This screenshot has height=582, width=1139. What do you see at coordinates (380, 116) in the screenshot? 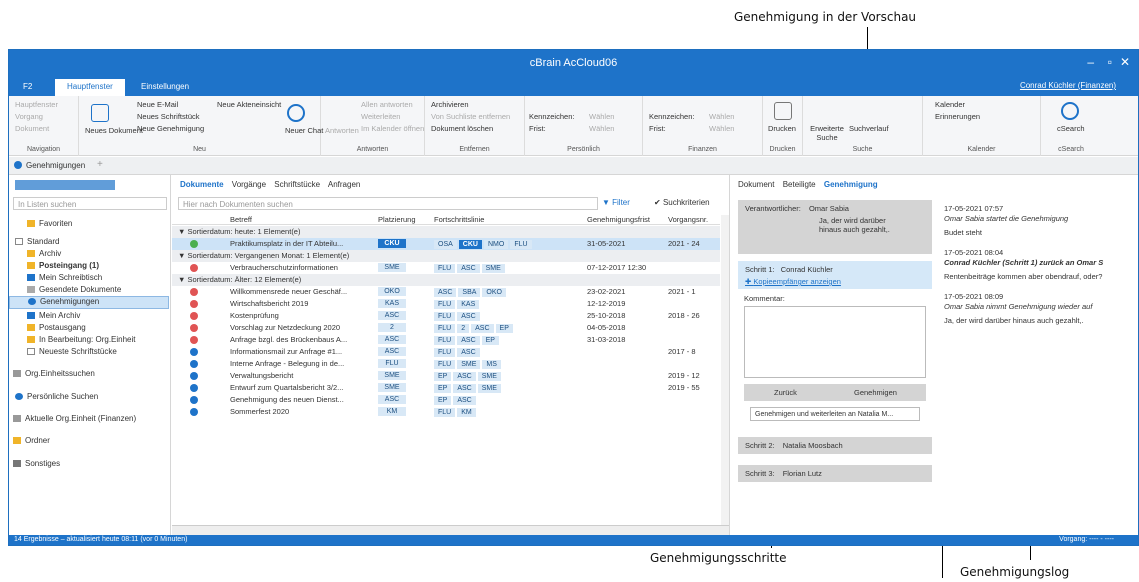
I see `weiterleiten-button: Weiterleiten` at bounding box center [380, 116].